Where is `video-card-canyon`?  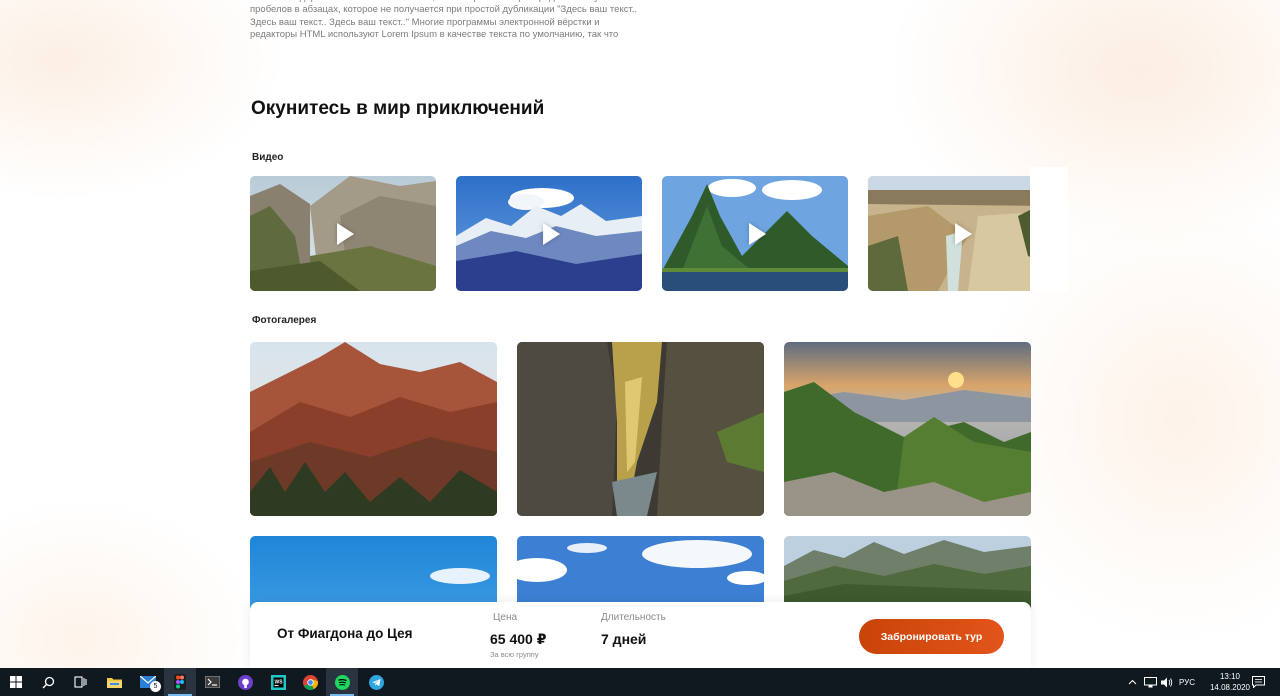 video-card-canyon is located at coordinates (343, 233).